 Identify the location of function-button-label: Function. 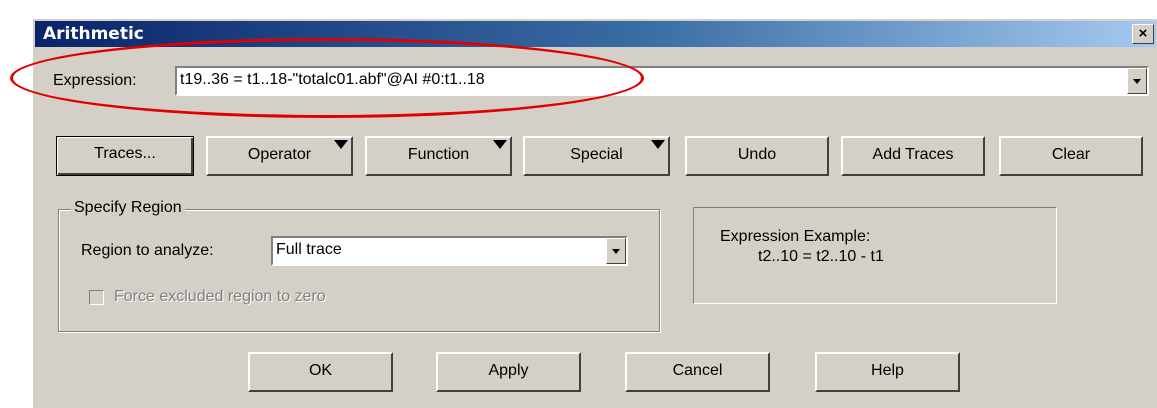
(438, 154).